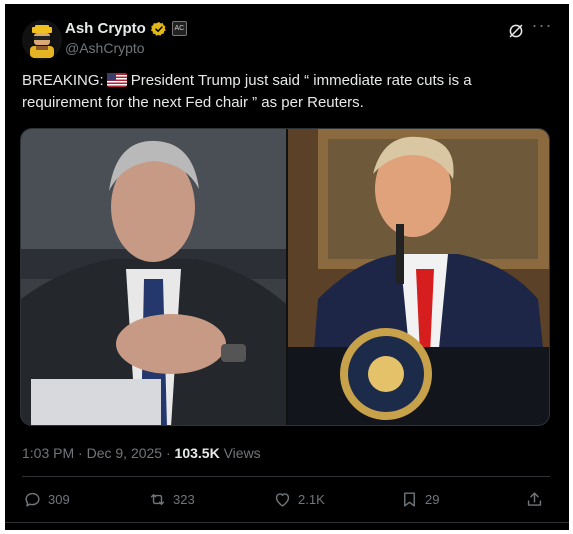 This screenshot has width=573, height=534. I want to click on avatar, so click(42, 40).